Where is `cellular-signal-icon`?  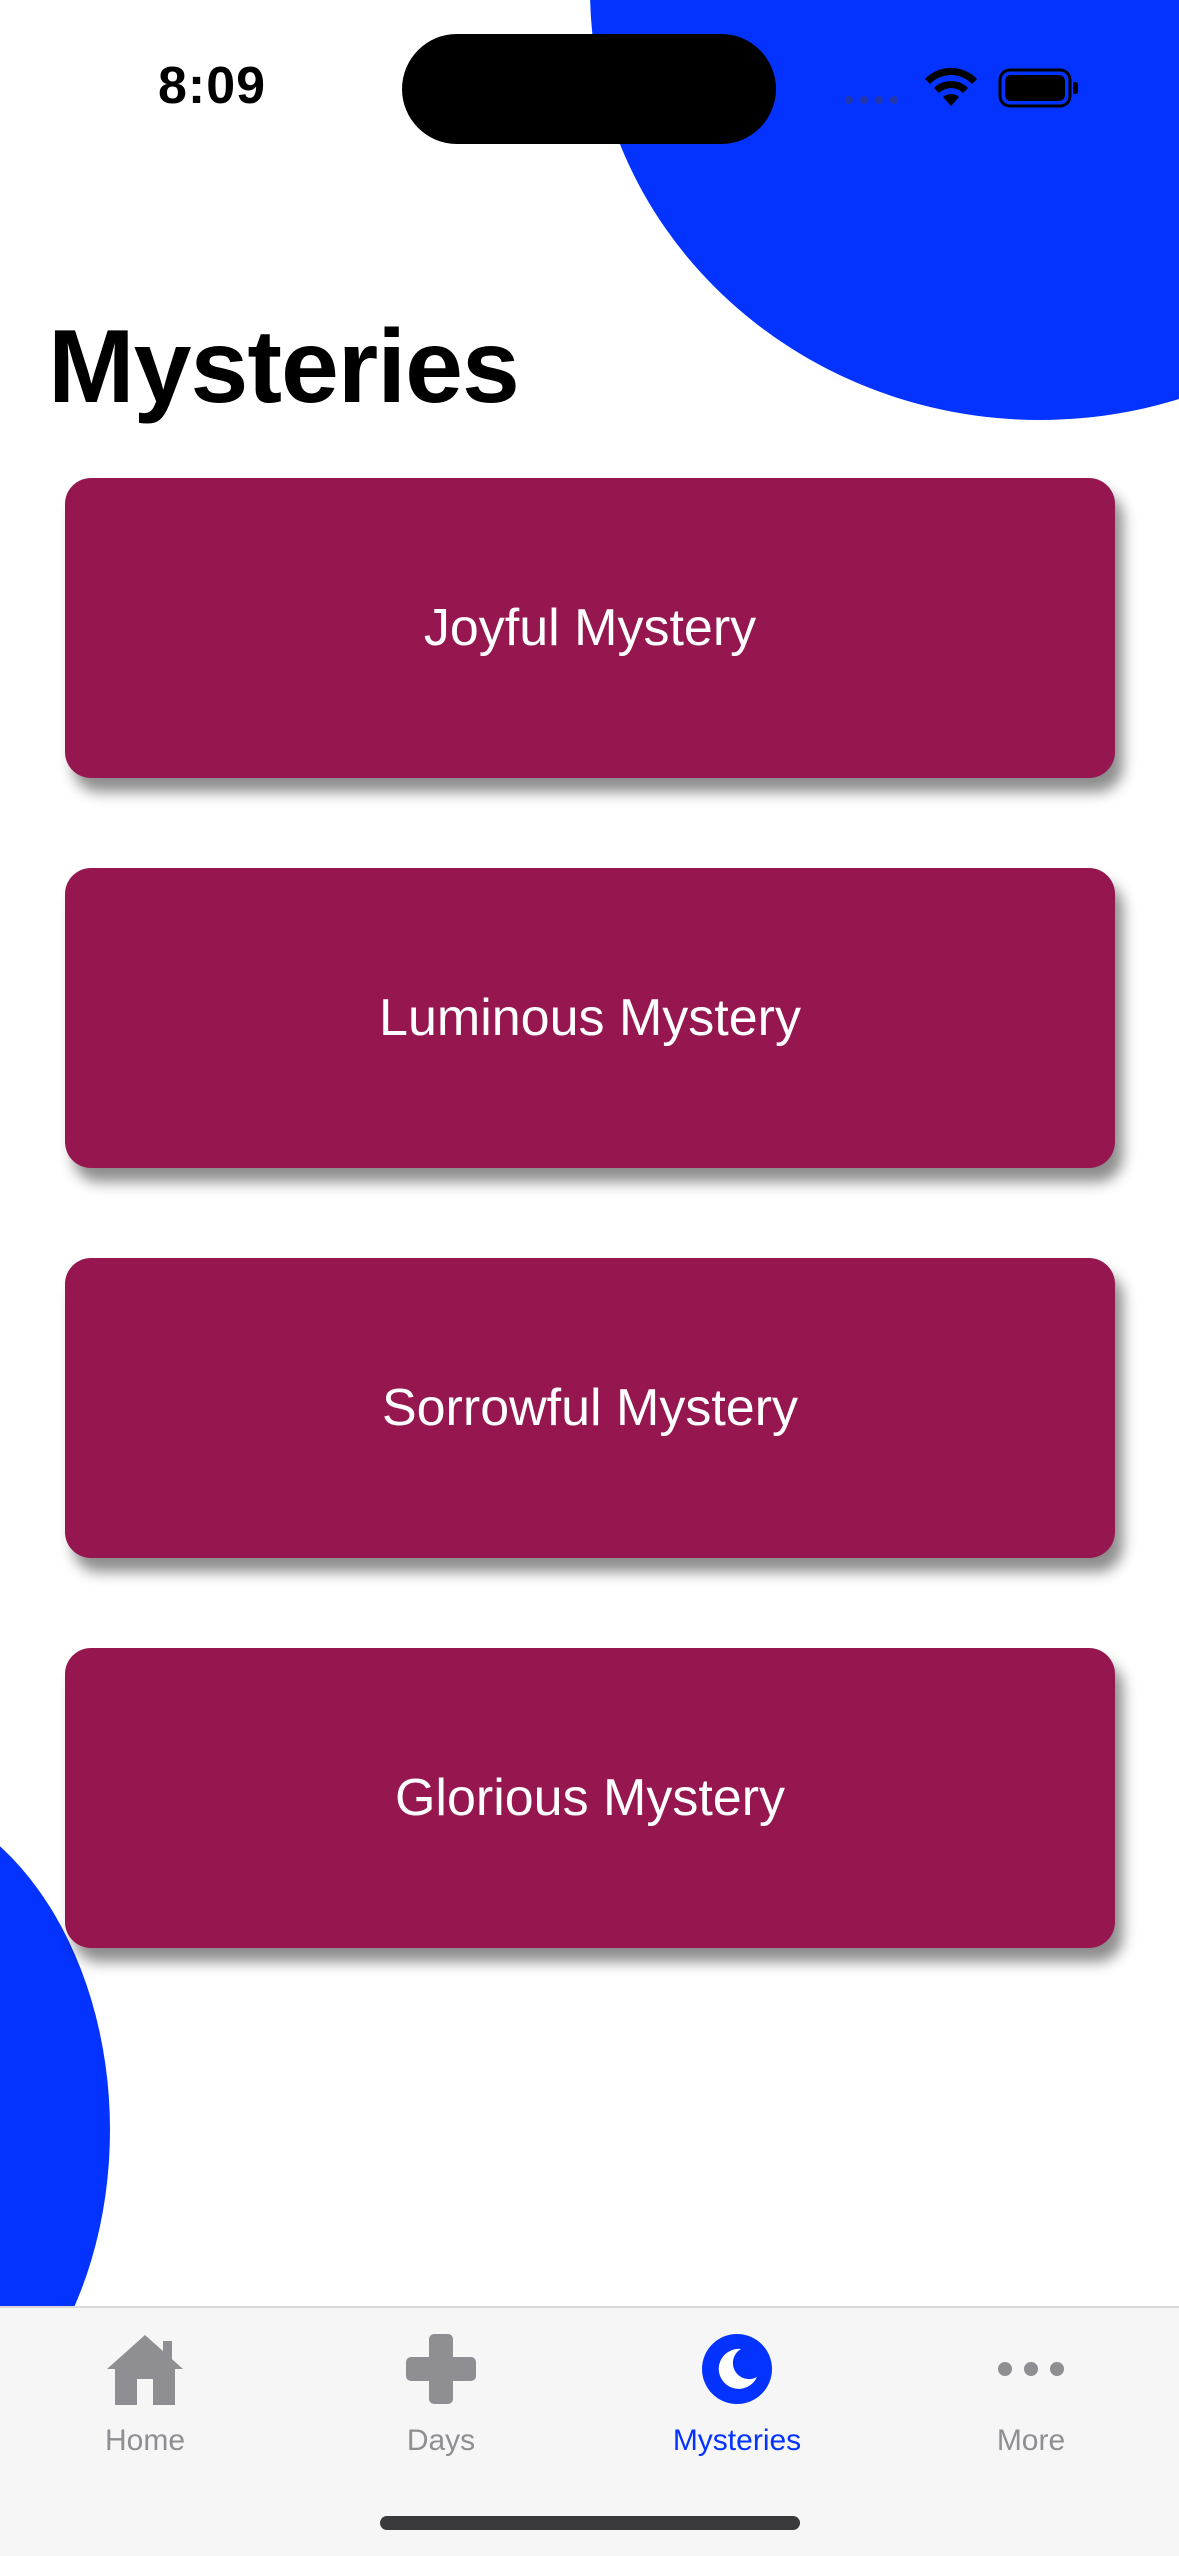 cellular-signal-icon is located at coordinates (871, 100).